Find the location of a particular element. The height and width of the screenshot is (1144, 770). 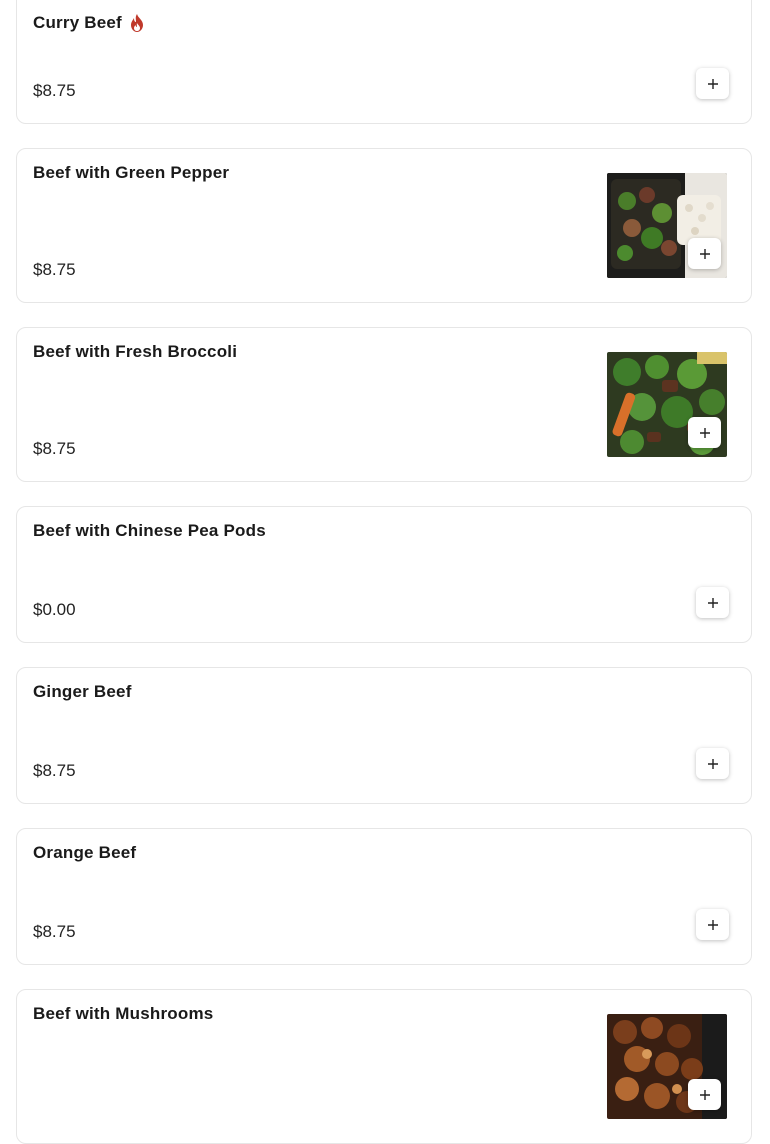

menu-item-name: Curry Beef is located at coordinates (77, 22).